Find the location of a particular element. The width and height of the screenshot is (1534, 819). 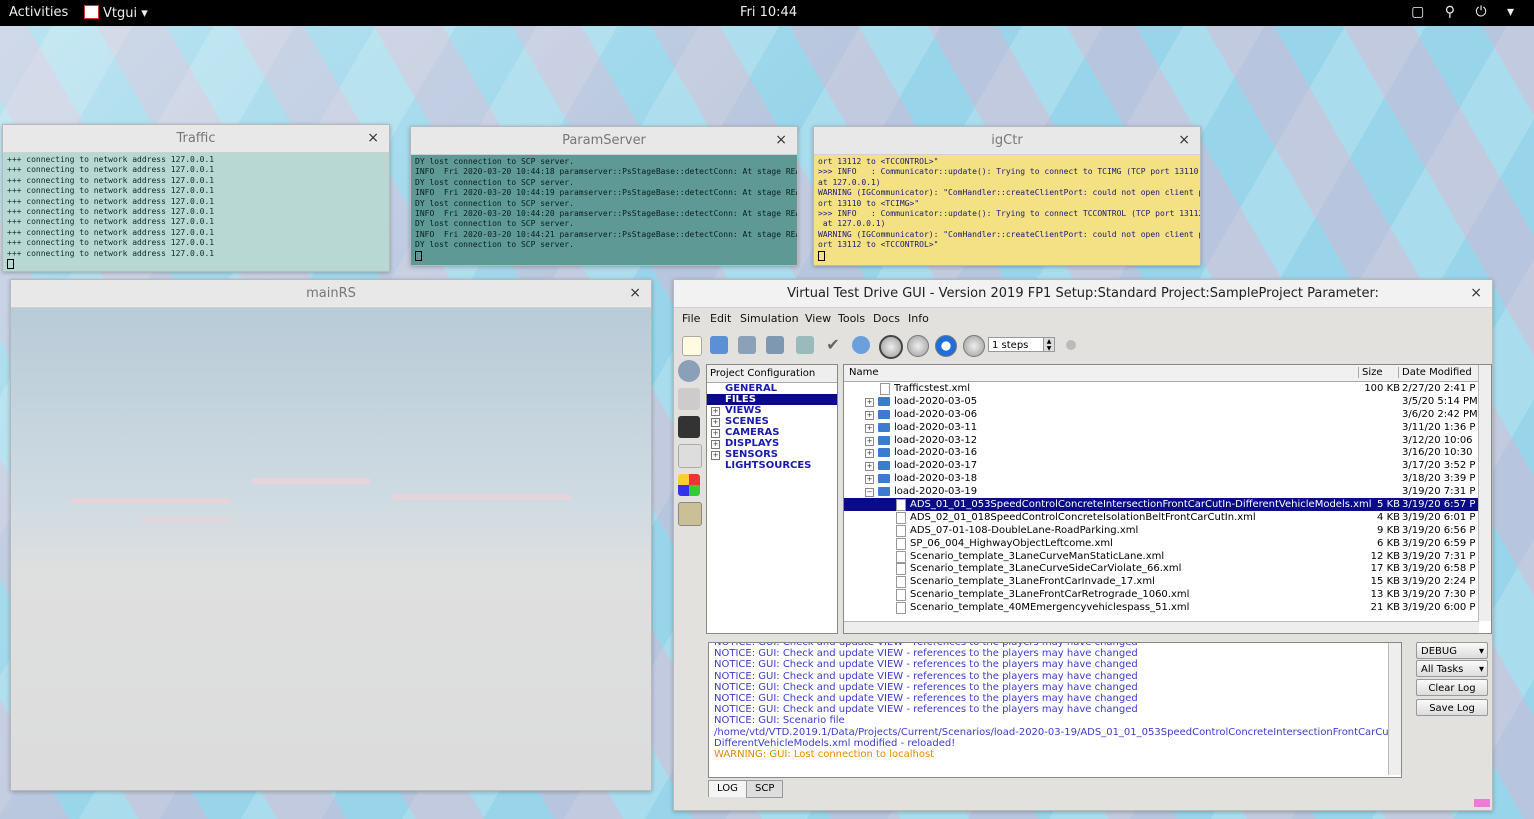

tools-icon is located at coordinates (805, 345).